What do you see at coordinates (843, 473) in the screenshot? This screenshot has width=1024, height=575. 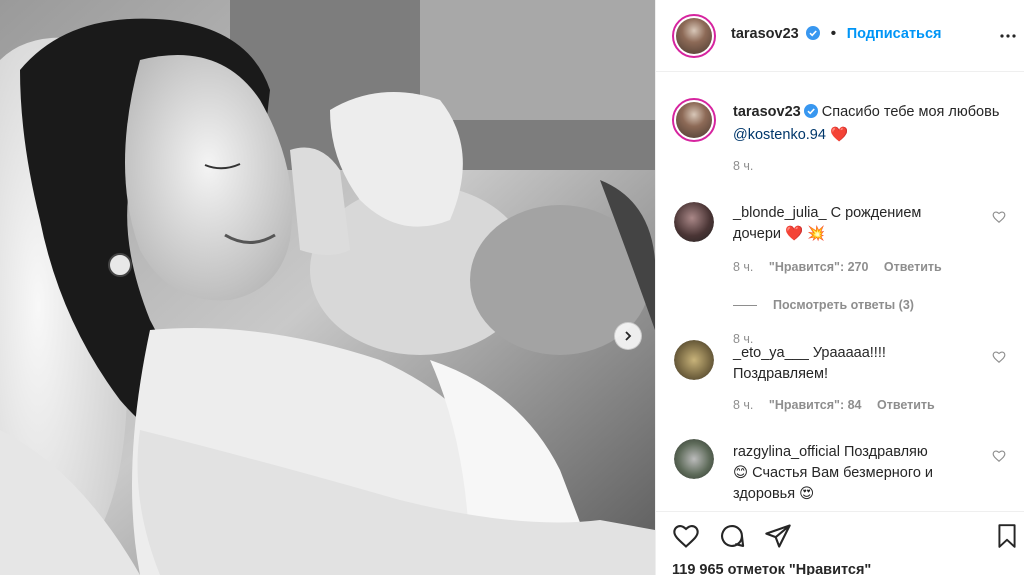 I see `comment-text: Счастья Вам безмерного и` at bounding box center [843, 473].